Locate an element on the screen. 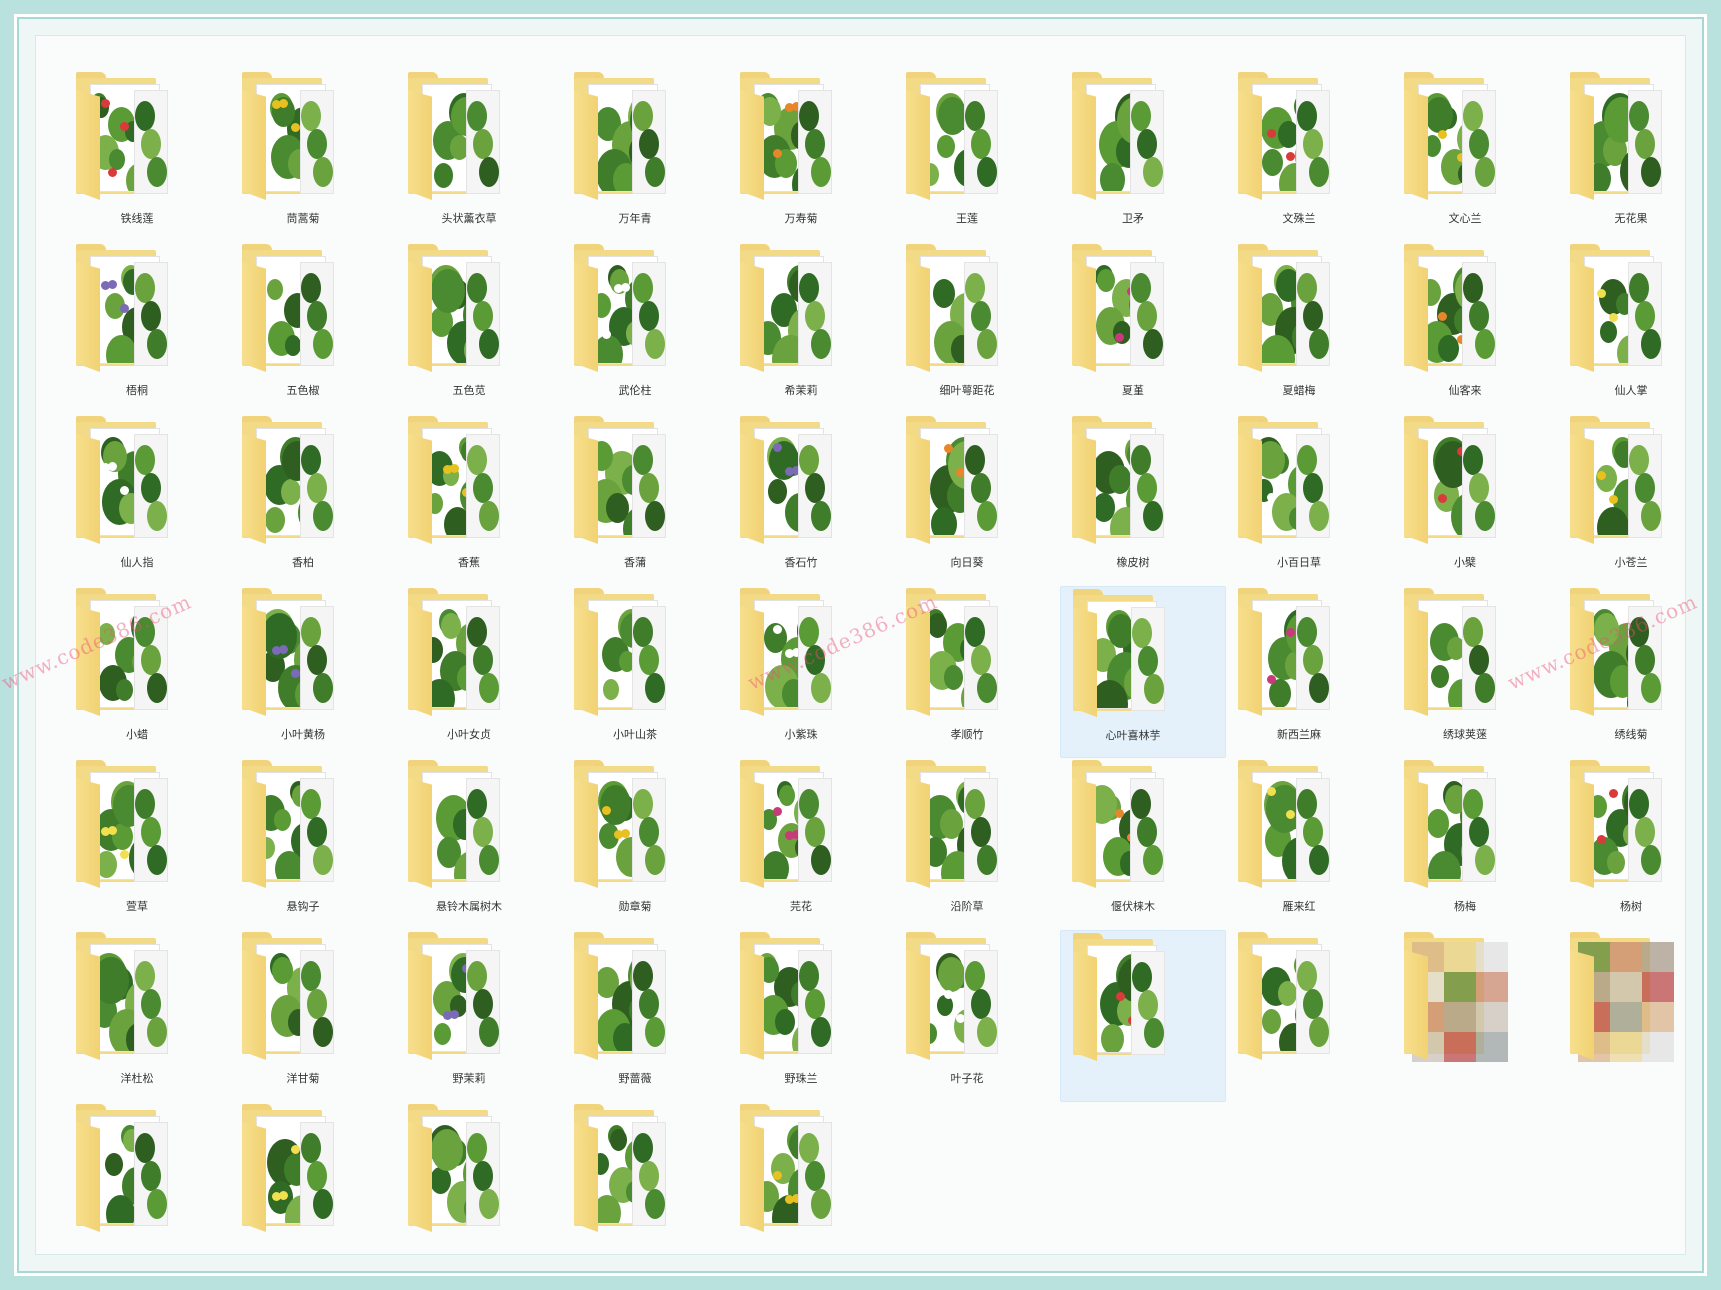  folder-item: 万年青 is located at coordinates (645, 156).